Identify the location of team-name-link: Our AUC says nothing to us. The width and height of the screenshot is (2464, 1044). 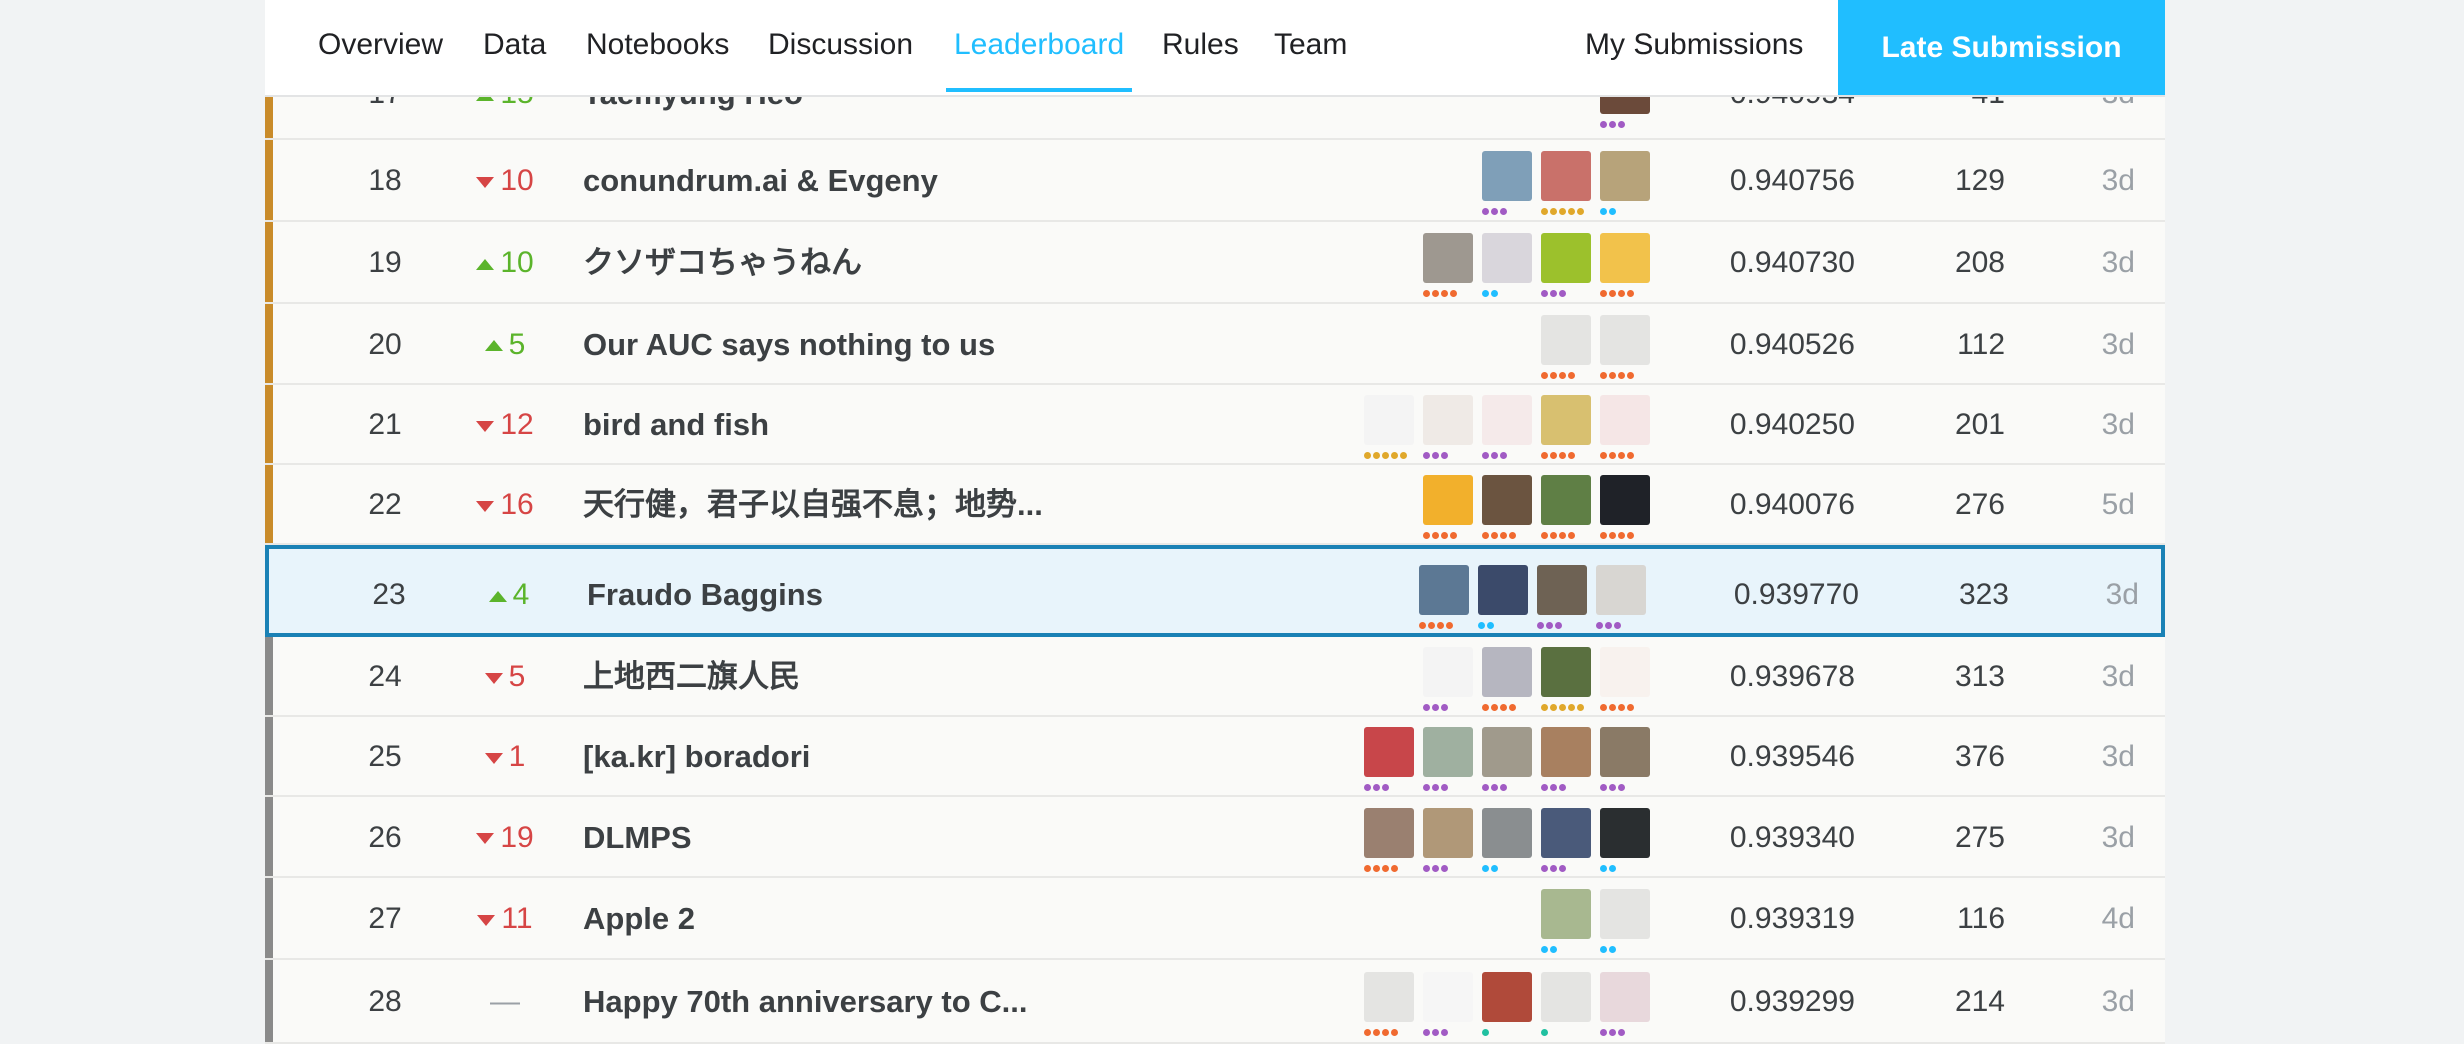
(789, 345).